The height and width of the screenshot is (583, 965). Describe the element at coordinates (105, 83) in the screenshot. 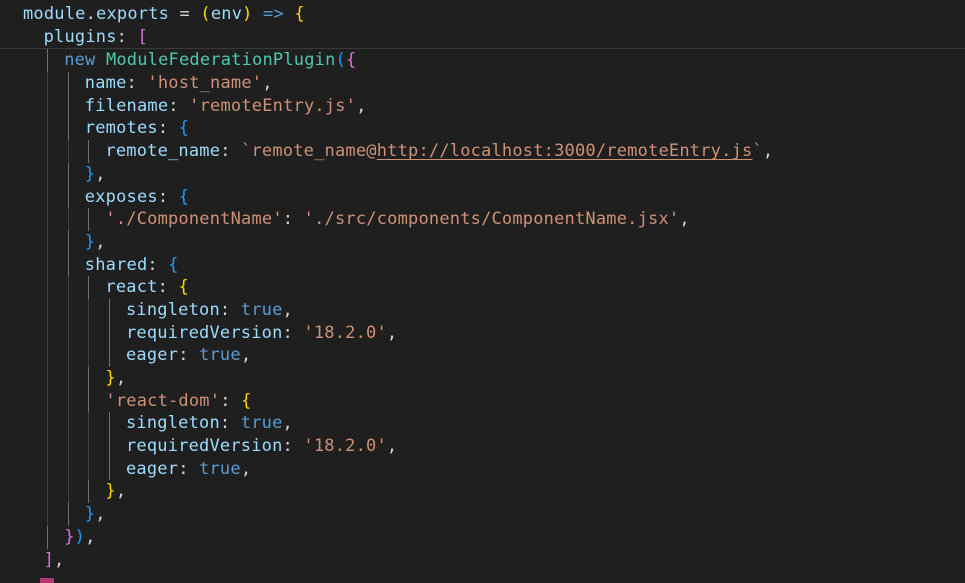

I see `code-token: name` at that location.